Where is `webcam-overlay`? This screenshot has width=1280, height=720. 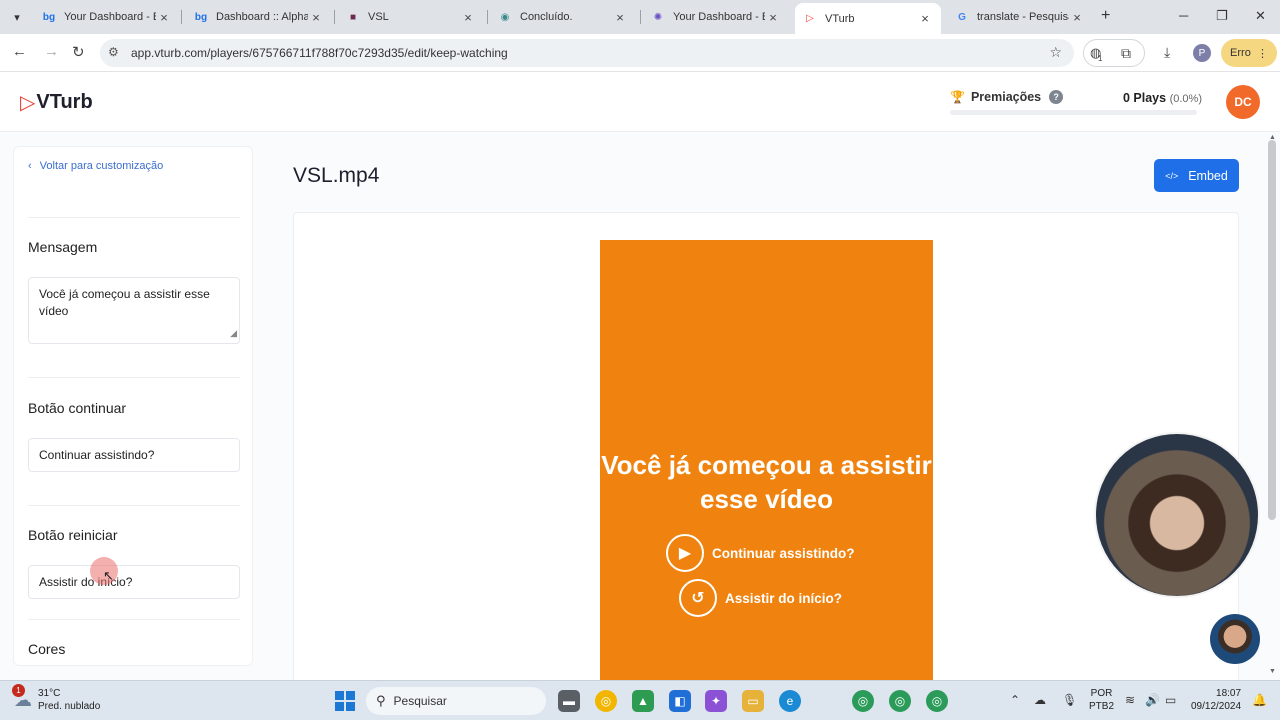
webcam-overlay is located at coordinates (1177, 515).